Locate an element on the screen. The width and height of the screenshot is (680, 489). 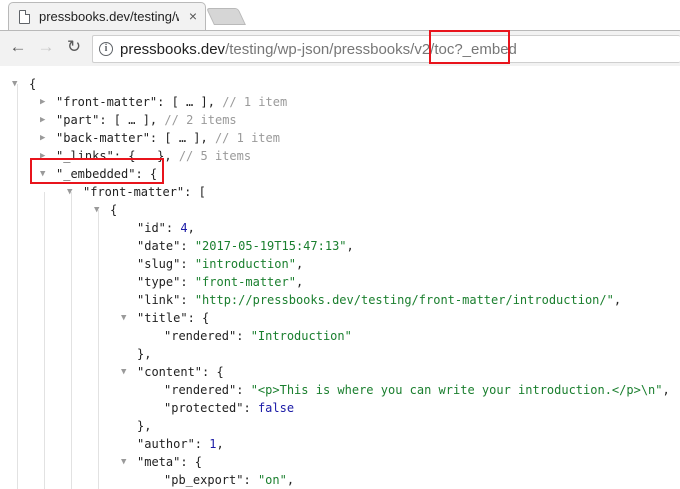
json-line: "author": 1, is located at coordinates (180, 444).